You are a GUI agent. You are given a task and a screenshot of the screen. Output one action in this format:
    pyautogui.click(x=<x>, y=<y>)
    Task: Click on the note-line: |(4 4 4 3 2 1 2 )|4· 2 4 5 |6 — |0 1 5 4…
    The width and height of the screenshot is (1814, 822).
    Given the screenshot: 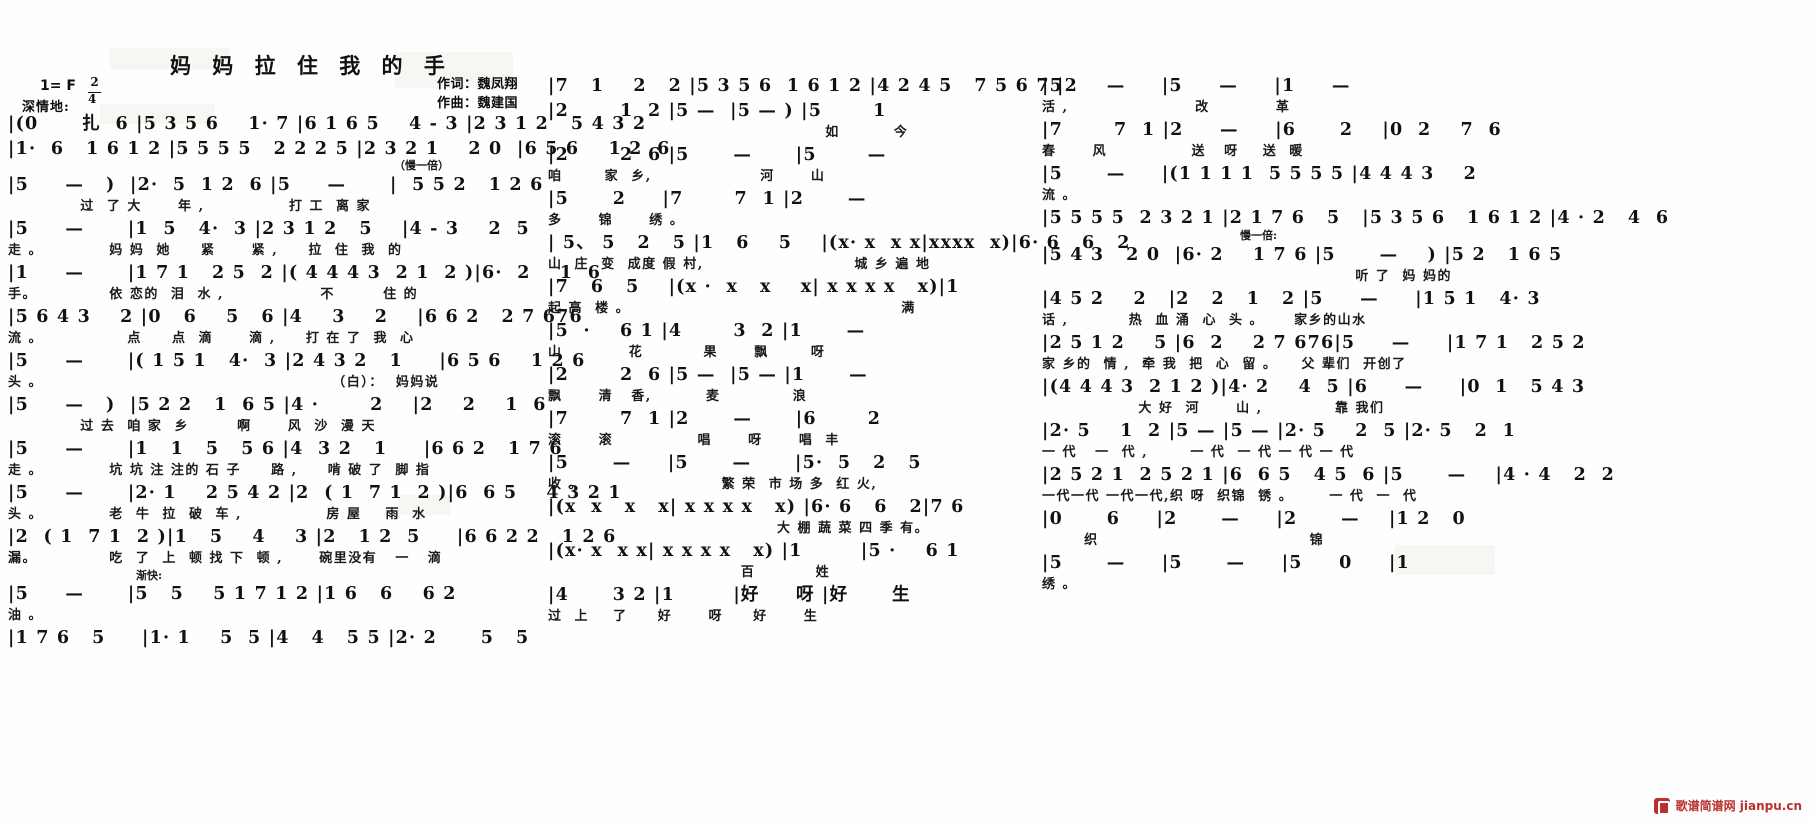 What is the action you would take?
    pyautogui.click(x=1314, y=387)
    